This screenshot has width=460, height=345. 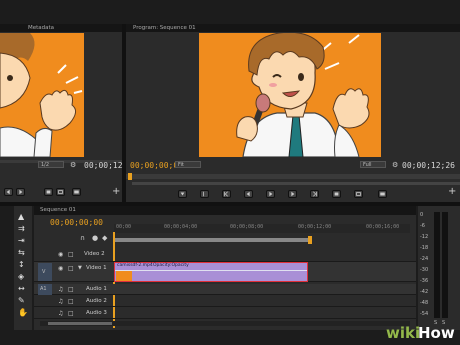 What do you see at coordinates (445, 265) in the screenshot?
I see `meter-bar-right` at bounding box center [445, 265].